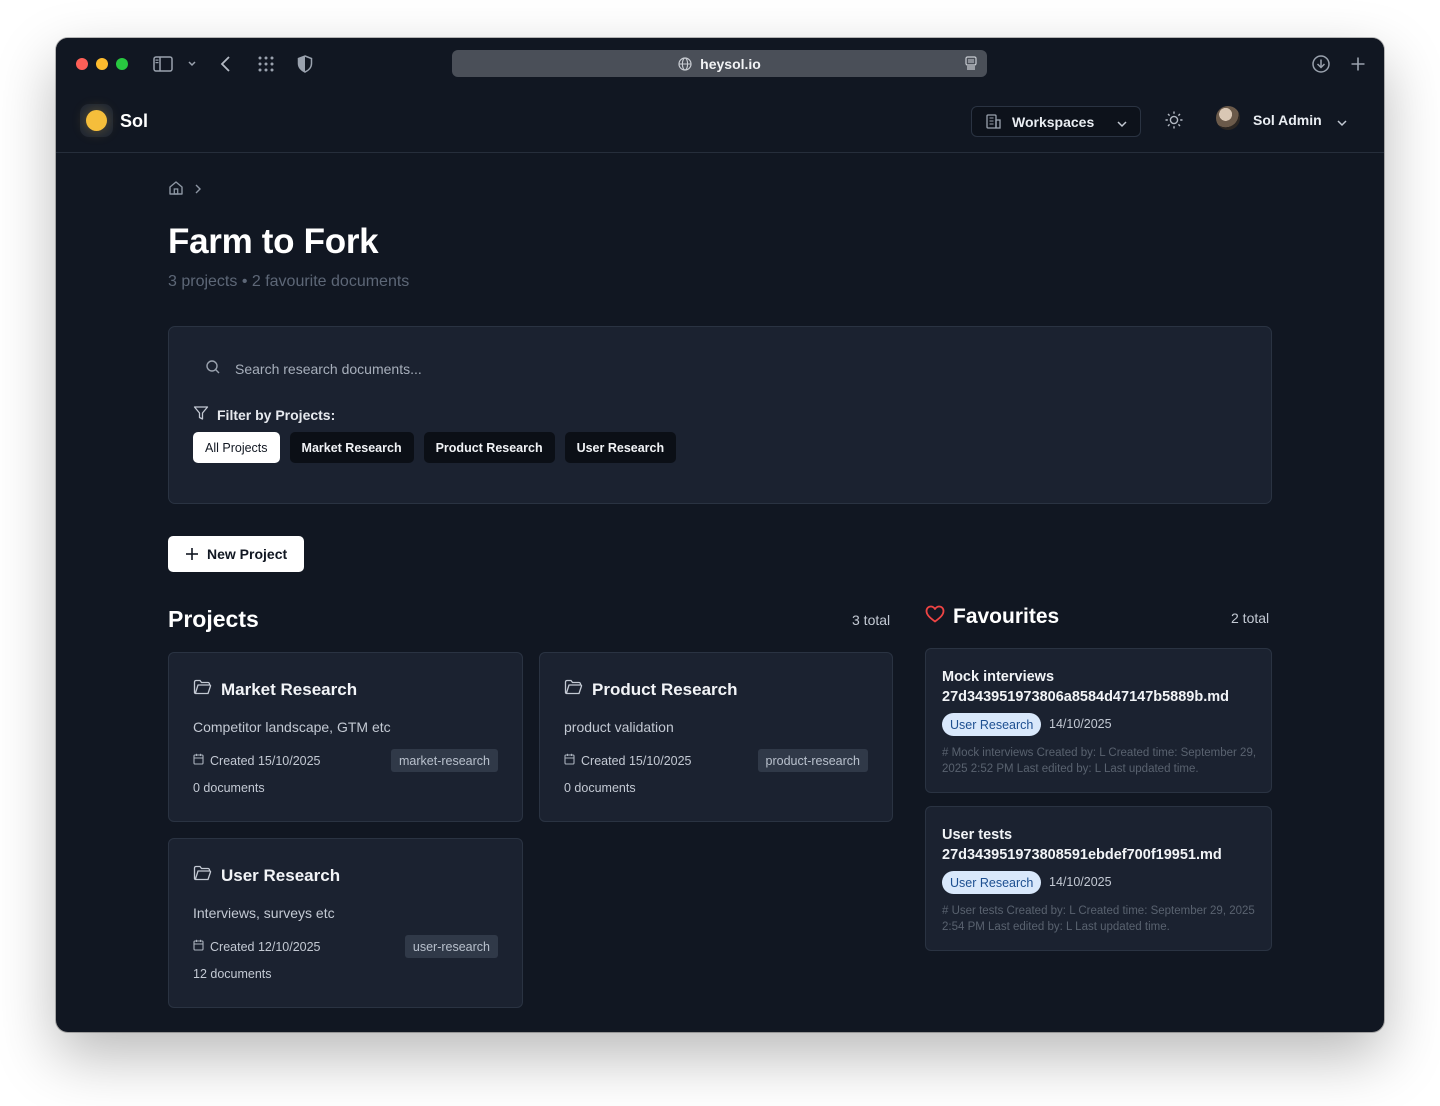 Image resolution: width=1440 pixels, height=1106 pixels. What do you see at coordinates (971, 64) in the screenshot?
I see `reader-icon` at bounding box center [971, 64].